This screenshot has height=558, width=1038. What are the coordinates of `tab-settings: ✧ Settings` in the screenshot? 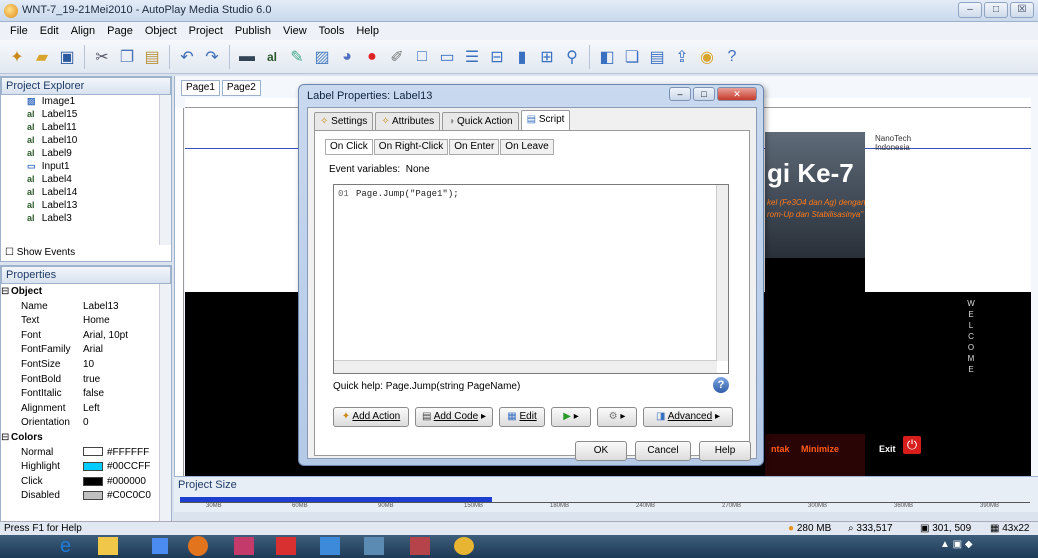 It's located at (344, 121).